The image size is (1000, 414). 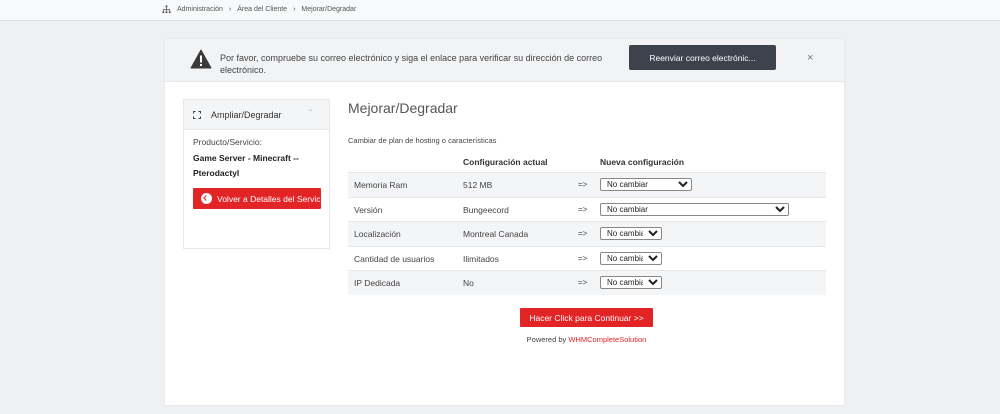 What do you see at coordinates (496, 234) in the screenshot?
I see `option-current: Montreal Canada` at bounding box center [496, 234].